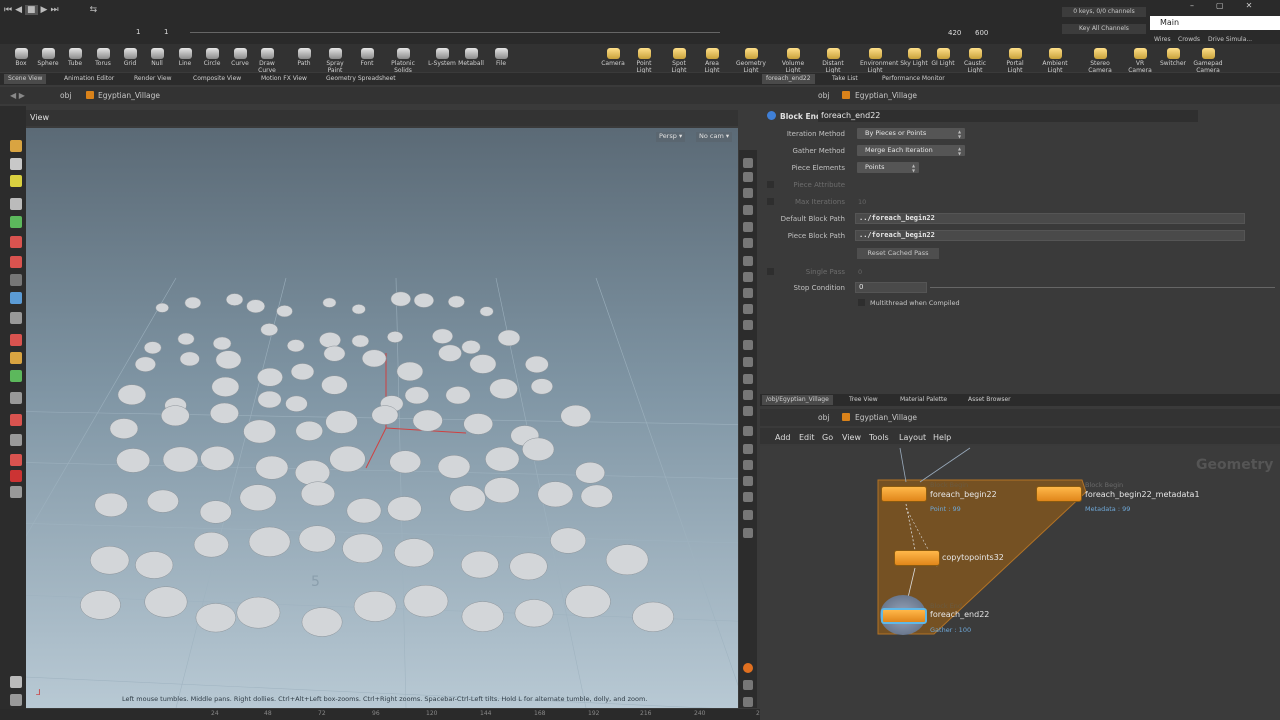  Describe the element at coordinates (1059, 494) in the screenshot. I see `node-foreach-begin22-metadata1` at that location.